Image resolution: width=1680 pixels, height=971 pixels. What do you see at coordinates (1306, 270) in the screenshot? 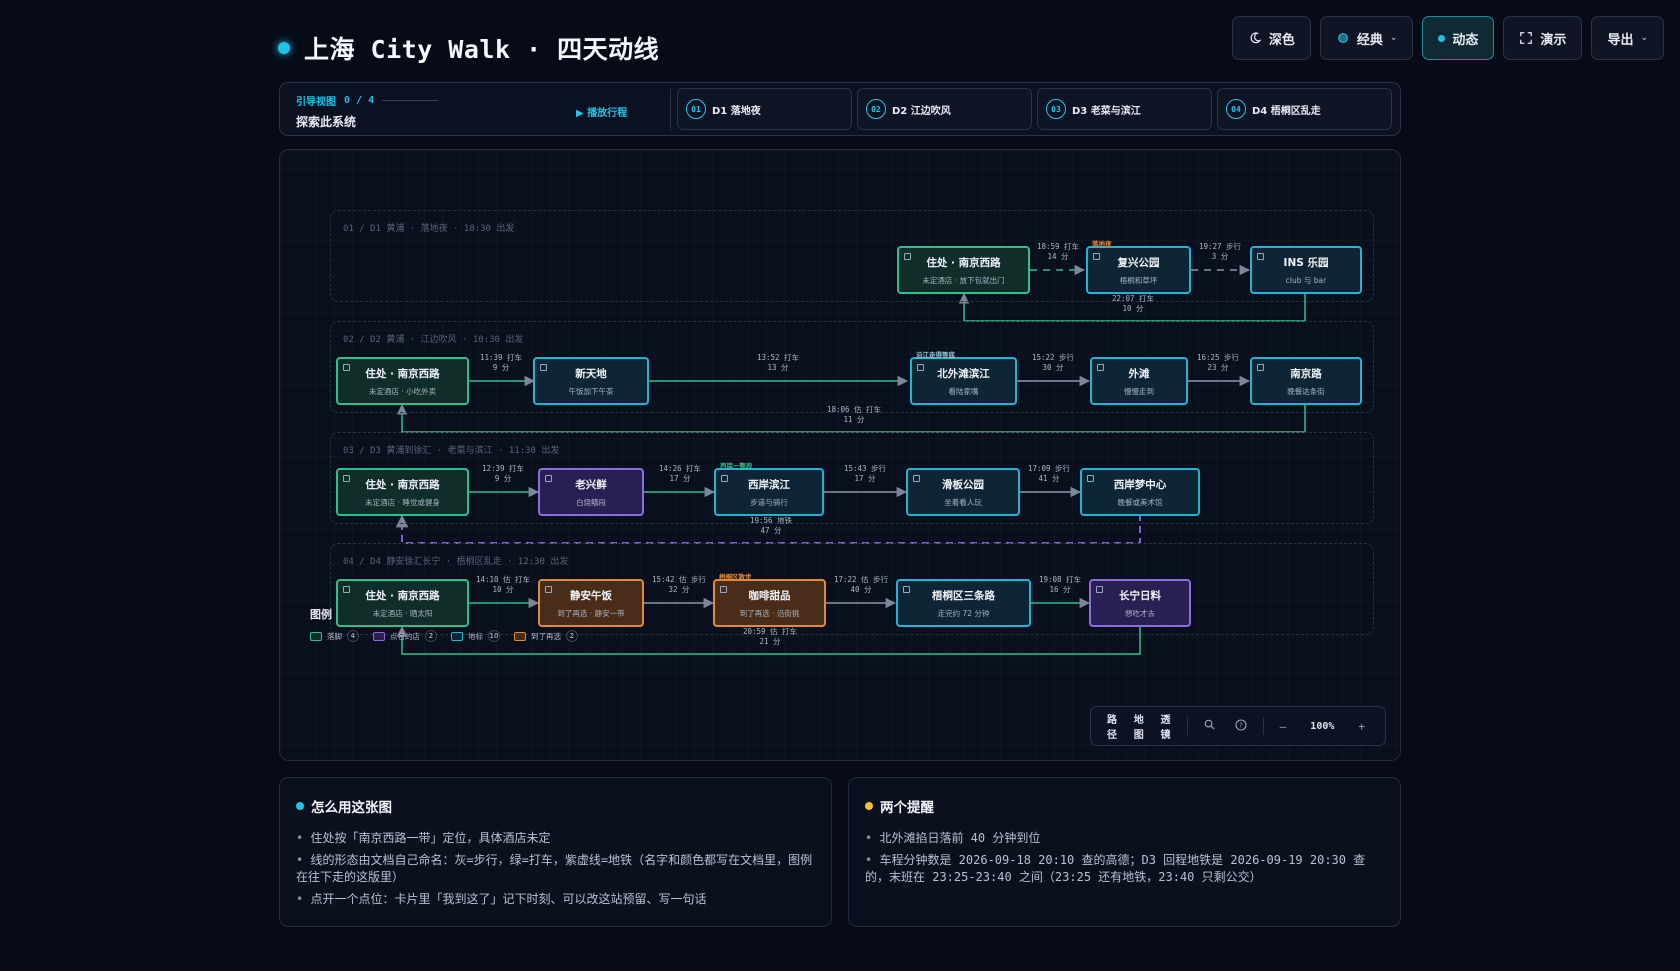
I see `node-d1-ins: INS 乐园 club 与 bar` at bounding box center [1306, 270].